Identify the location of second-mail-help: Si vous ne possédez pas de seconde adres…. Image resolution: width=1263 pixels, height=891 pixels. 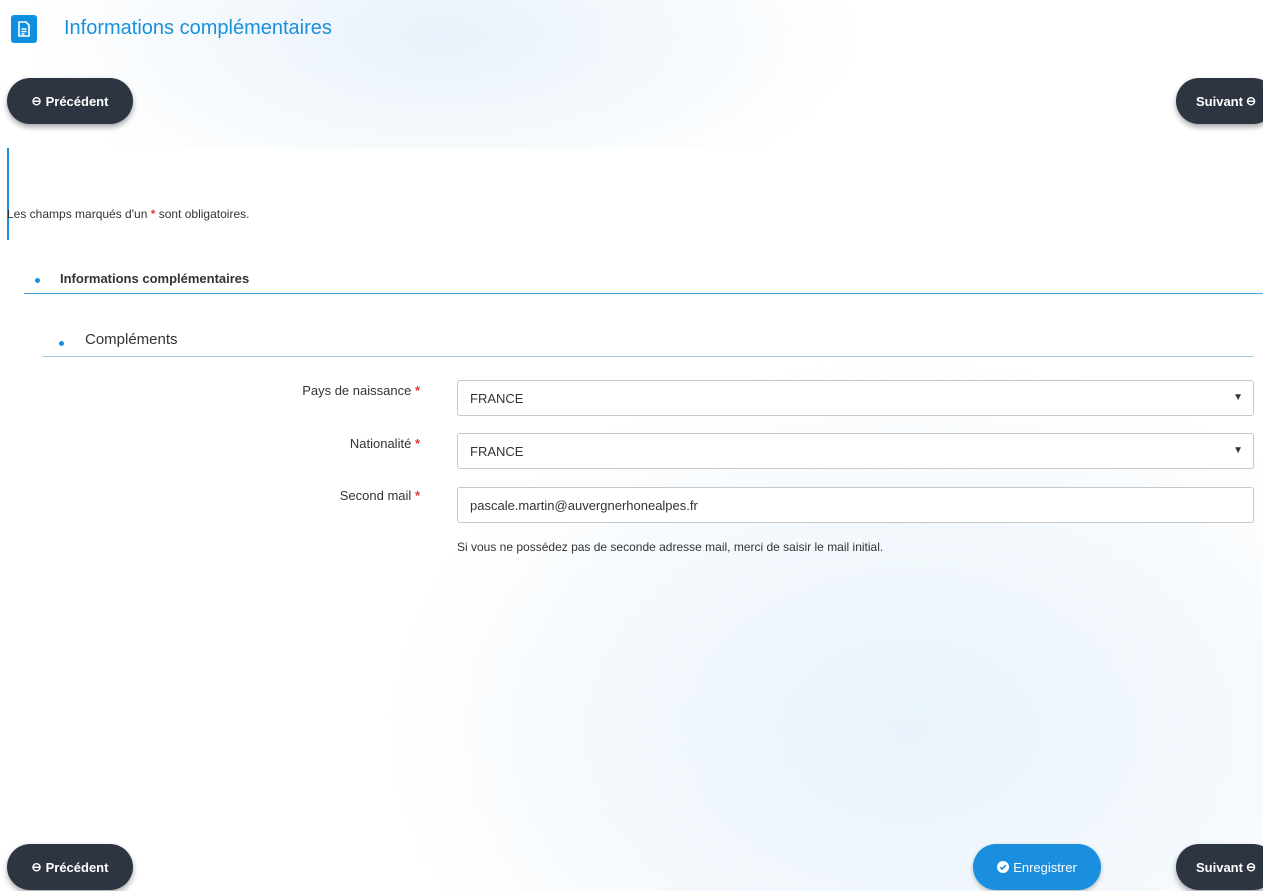
(670, 547).